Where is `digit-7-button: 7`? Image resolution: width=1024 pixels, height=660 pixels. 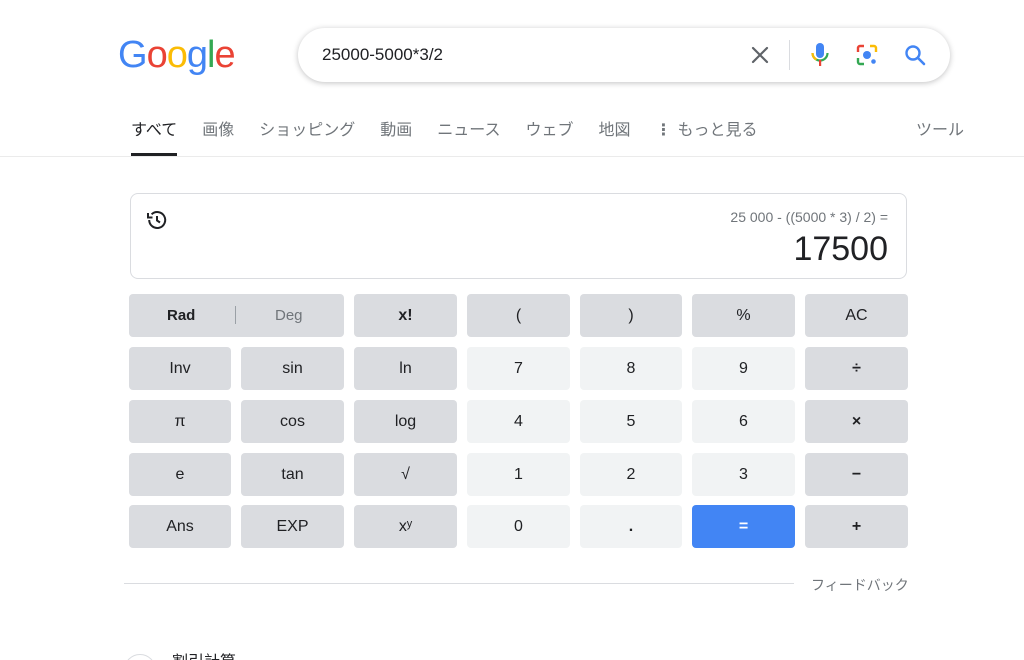 digit-7-button: 7 is located at coordinates (518, 368).